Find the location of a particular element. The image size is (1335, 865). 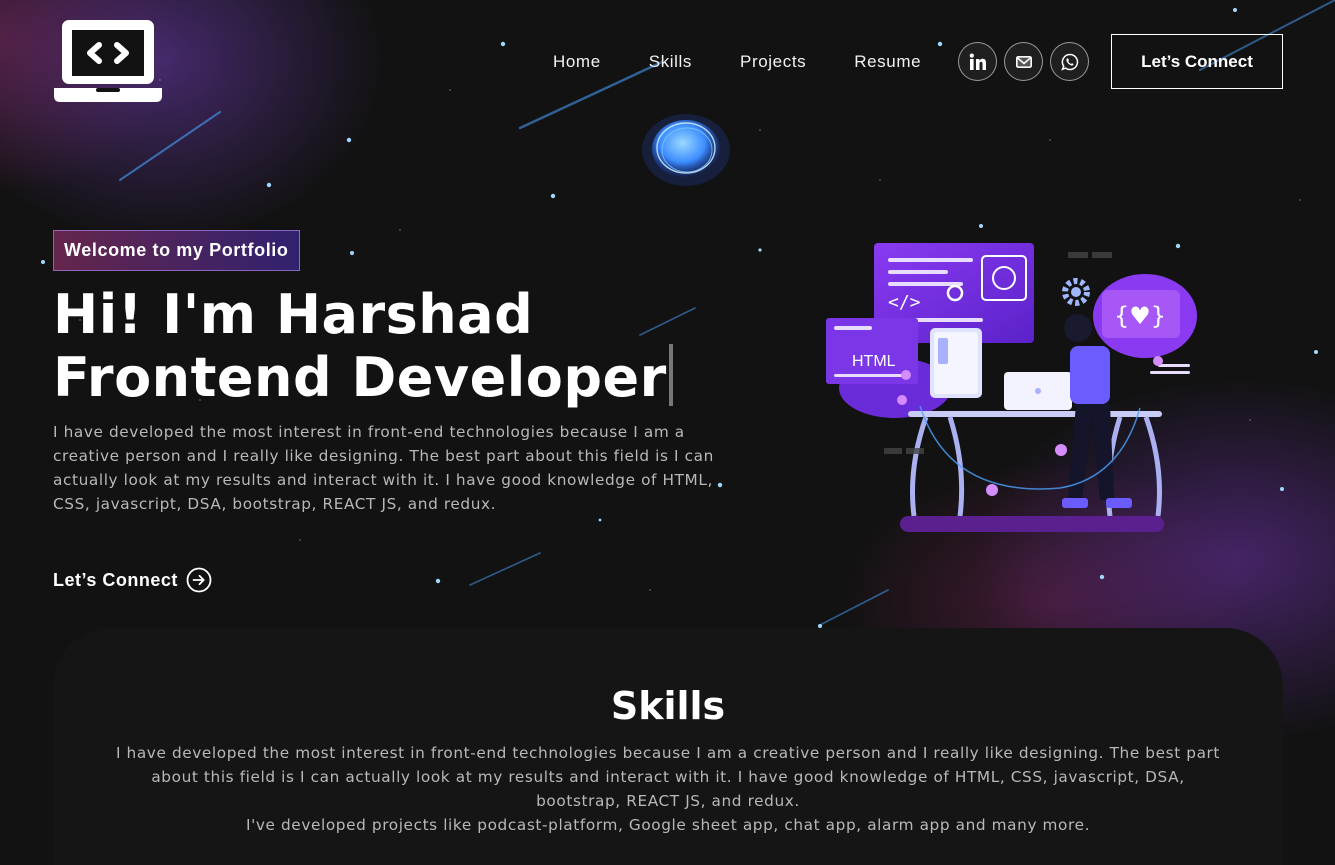

braces-heart-label: {♥} is located at coordinates (1140, 316).